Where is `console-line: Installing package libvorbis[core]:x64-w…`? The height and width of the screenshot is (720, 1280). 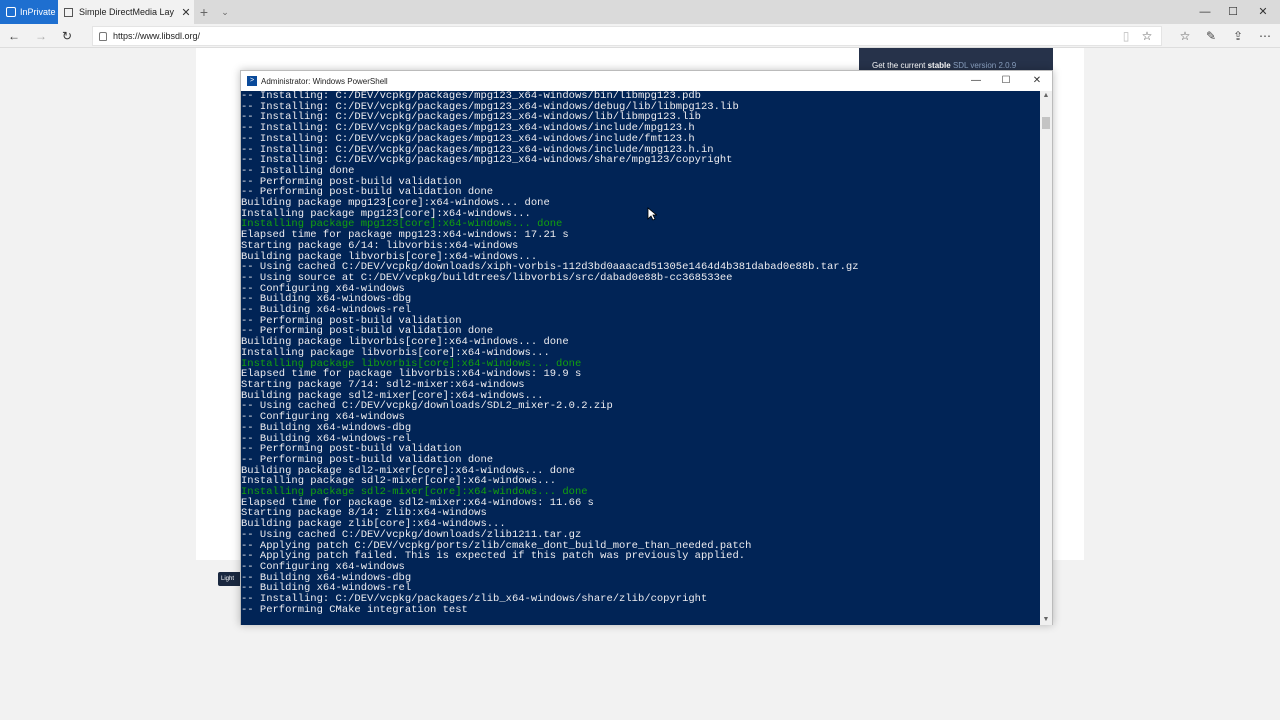
console-line: Installing package libvorbis[core]:x64-w… is located at coordinates (395, 352).